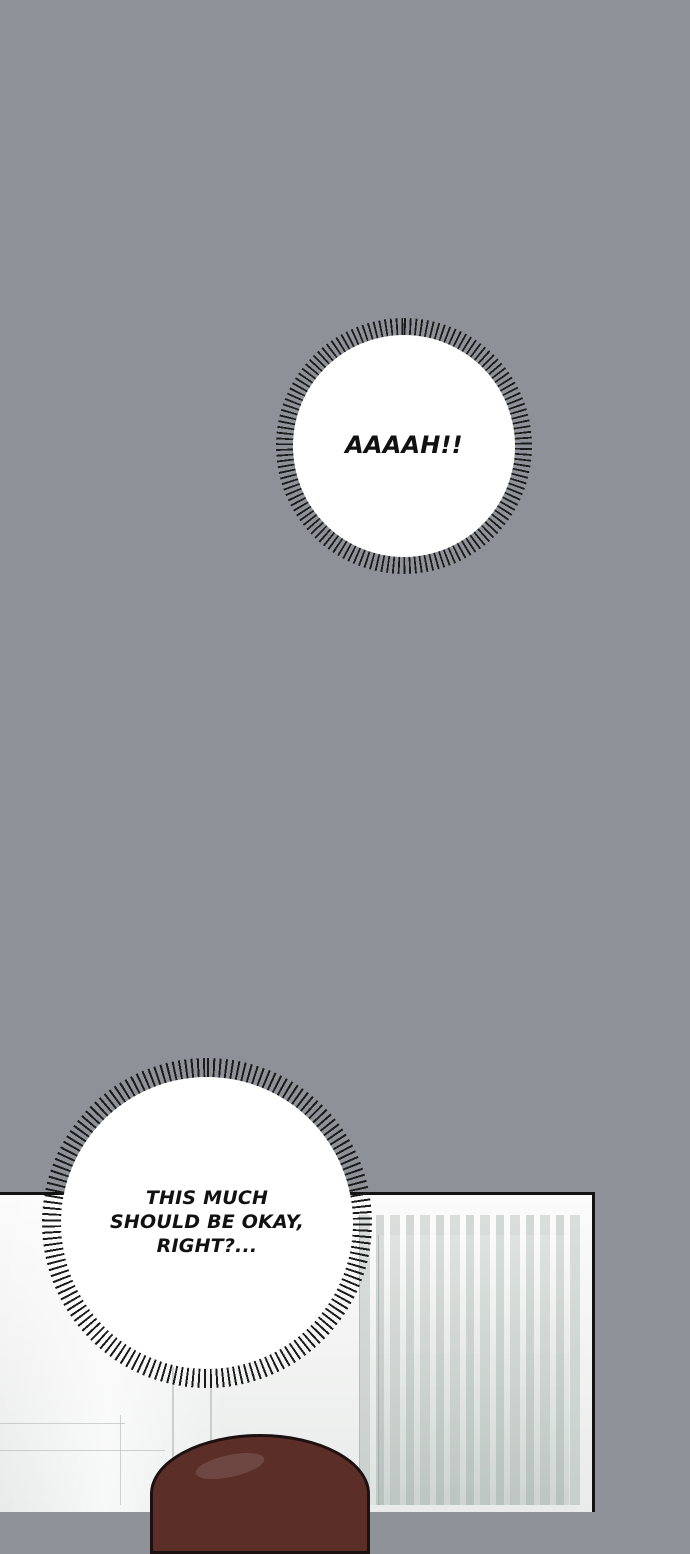 Image resolution: width=690 pixels, height=1554 pixels. I want to click on window-background, so click(473, 1370).